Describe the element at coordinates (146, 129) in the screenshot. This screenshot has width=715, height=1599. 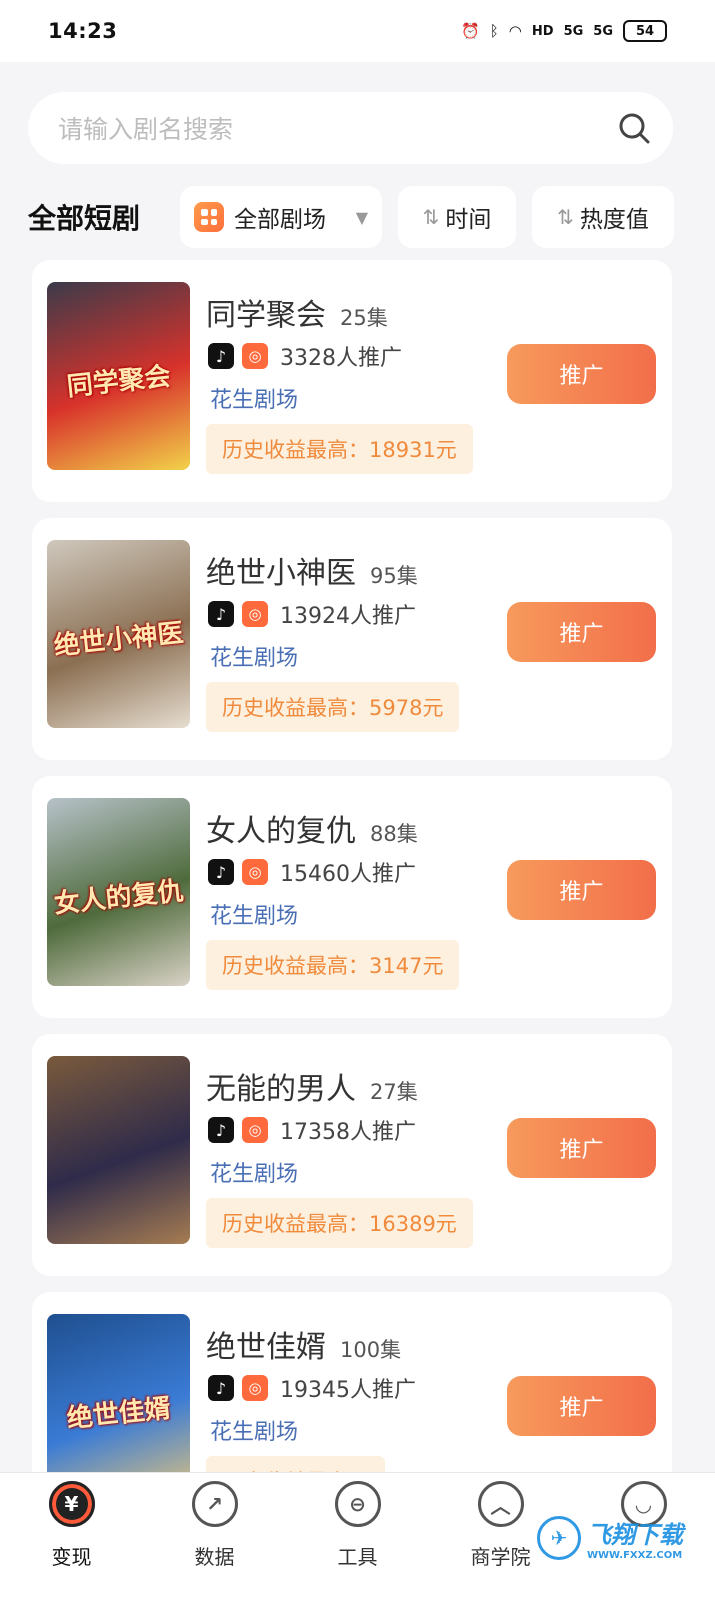
I see `search-placeholder: 请输入剧名搜索` at that location.